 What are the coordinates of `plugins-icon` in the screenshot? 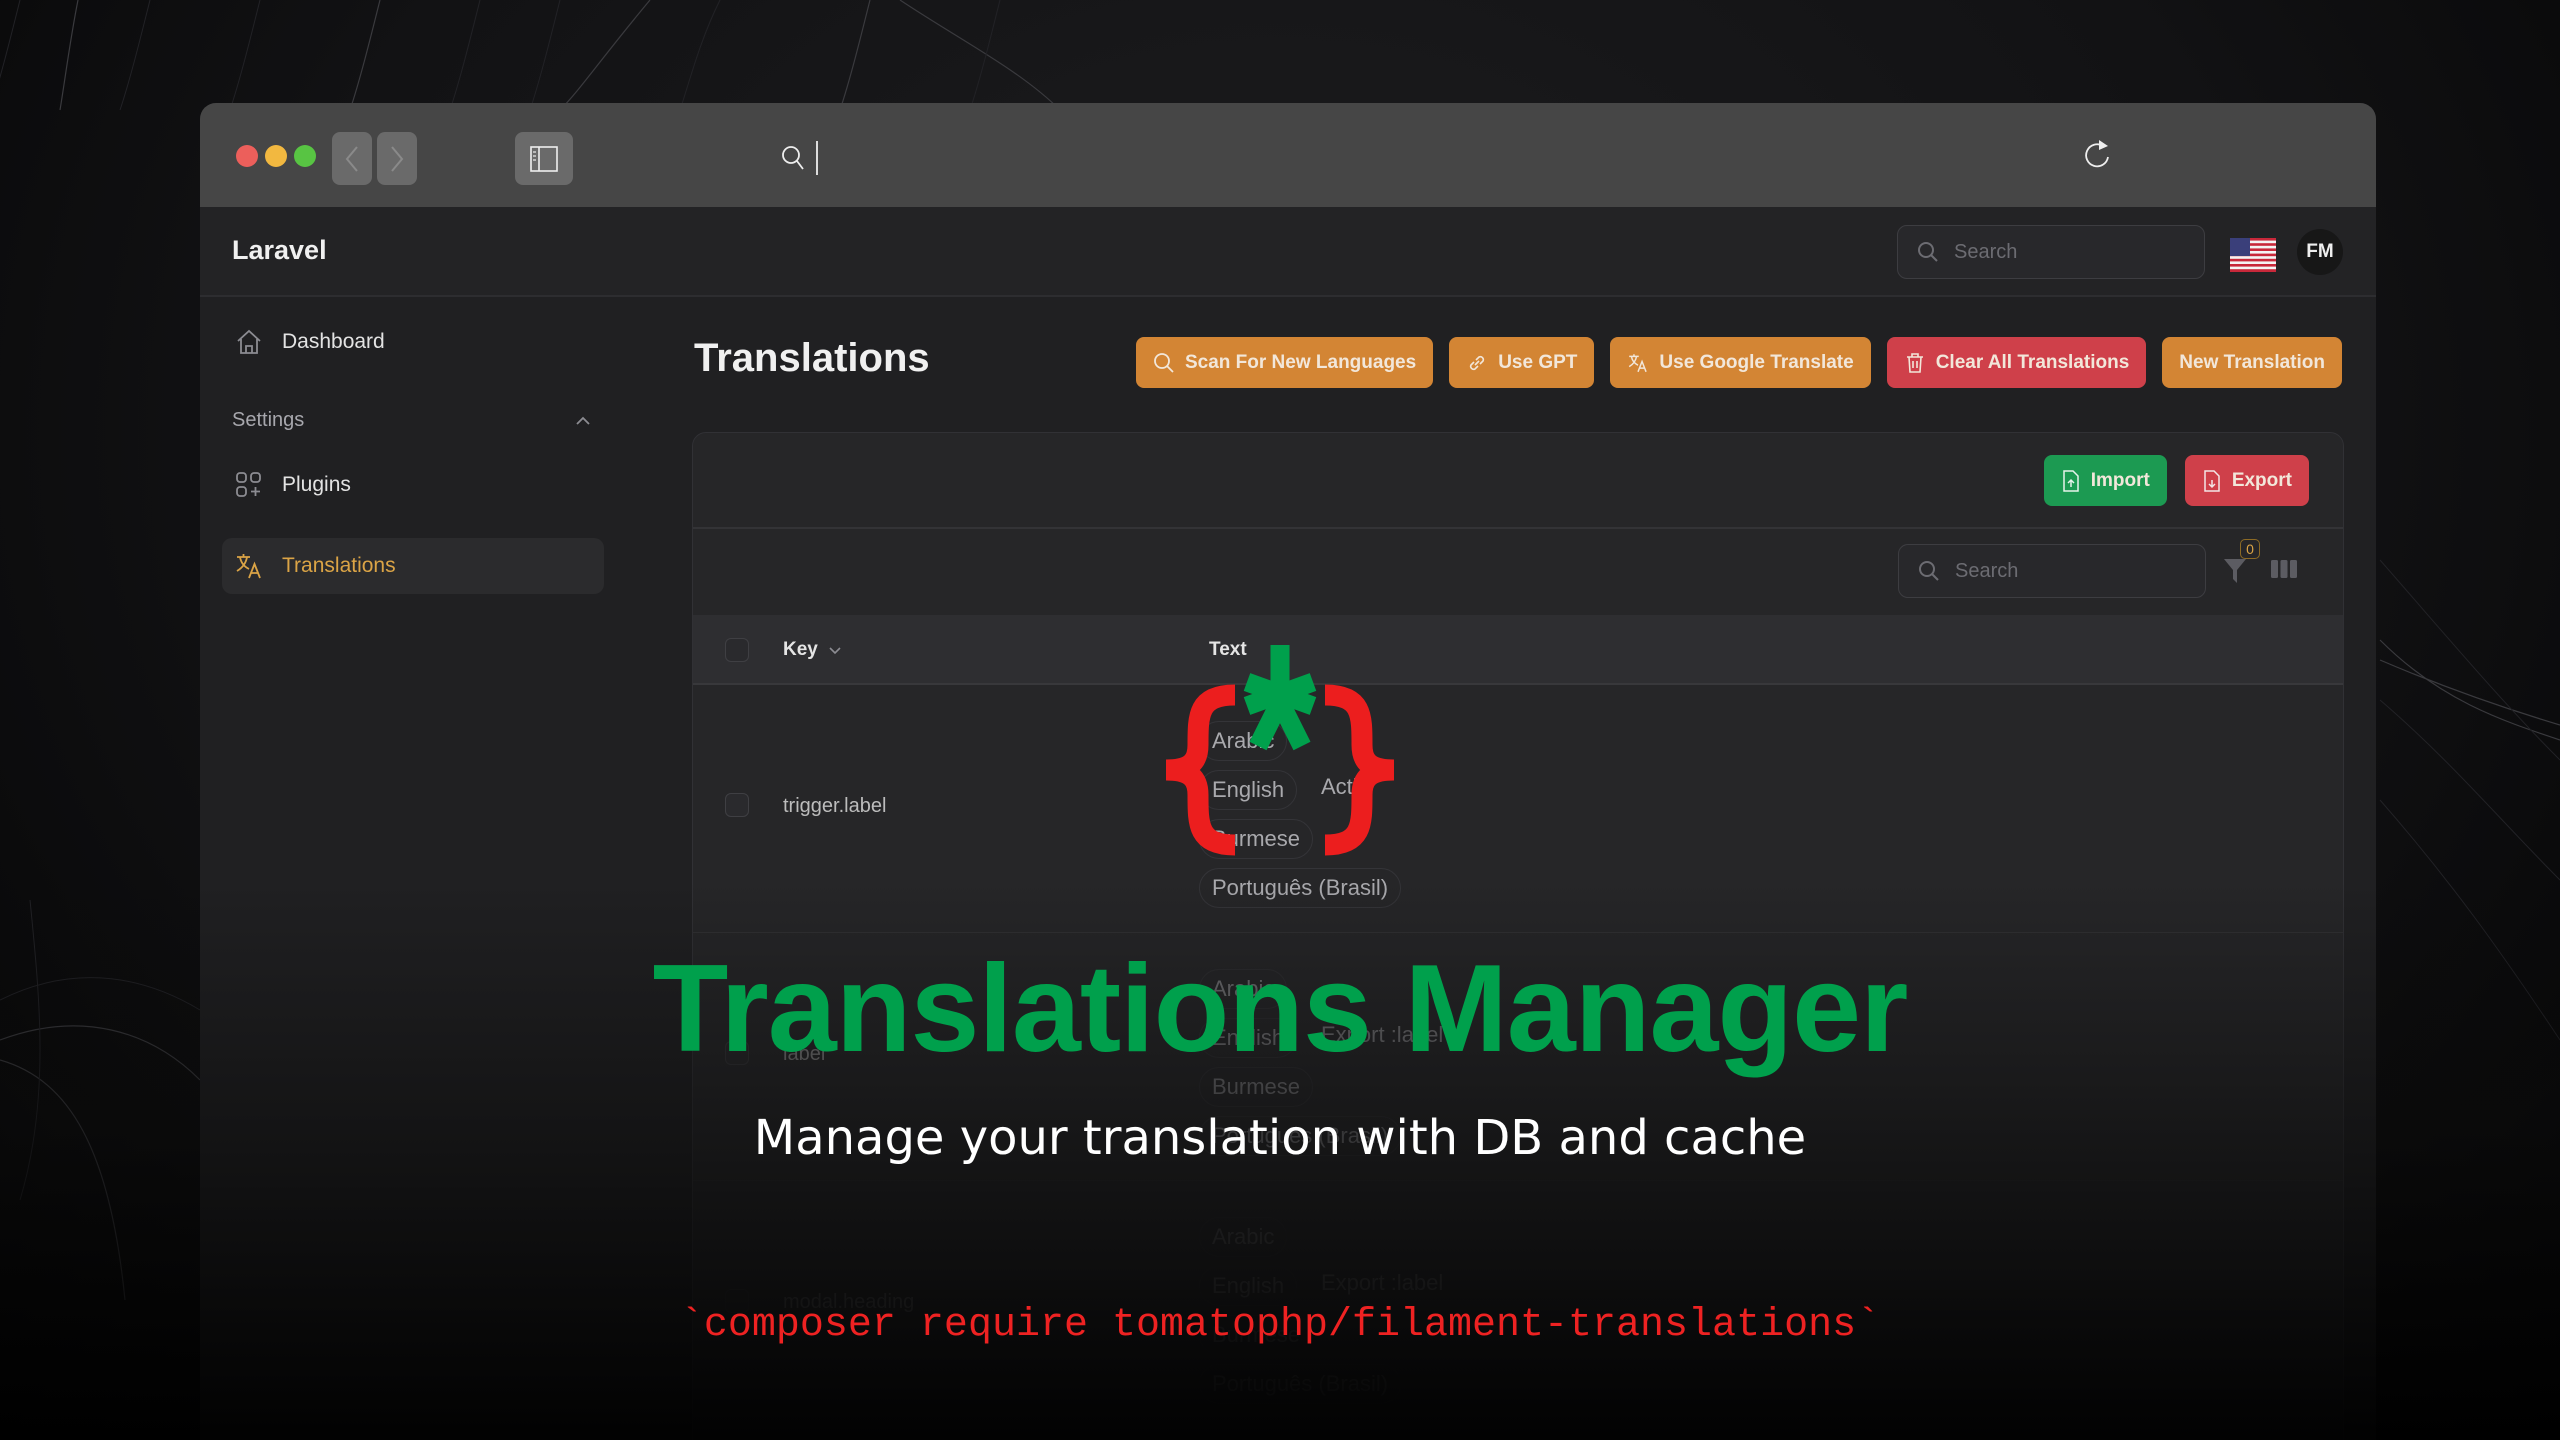 It's located at (248, 484).